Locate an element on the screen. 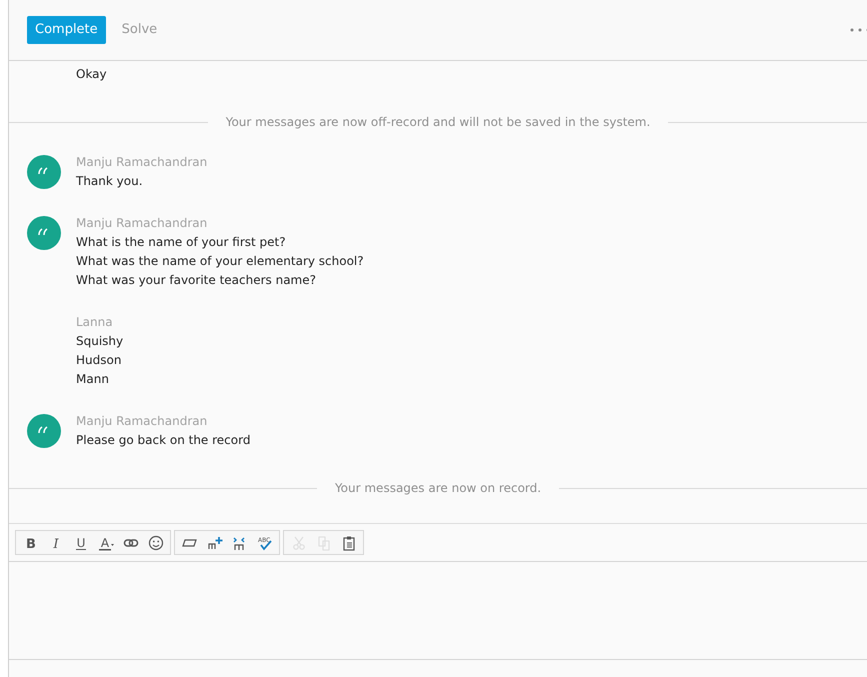 This screenshot has width=867, height=677. bold-icon: B is located at coordinates (30, 542).